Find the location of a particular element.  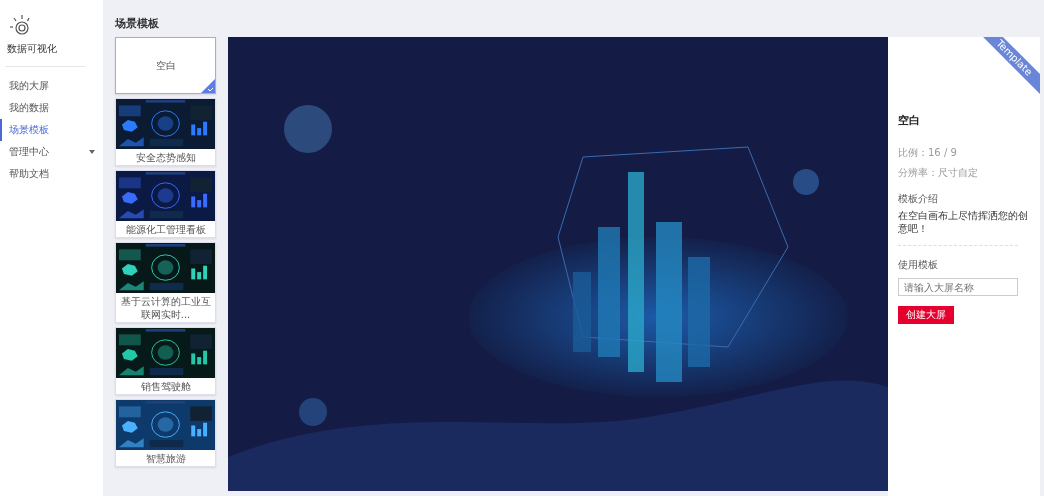

template-label: 空白 is located at coordinates (165, 65).